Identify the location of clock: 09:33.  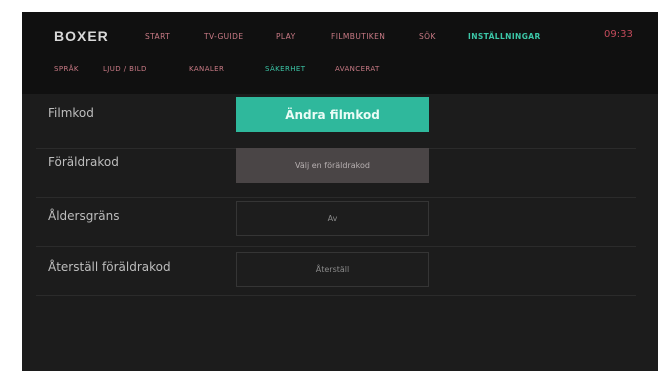
(618, 34).